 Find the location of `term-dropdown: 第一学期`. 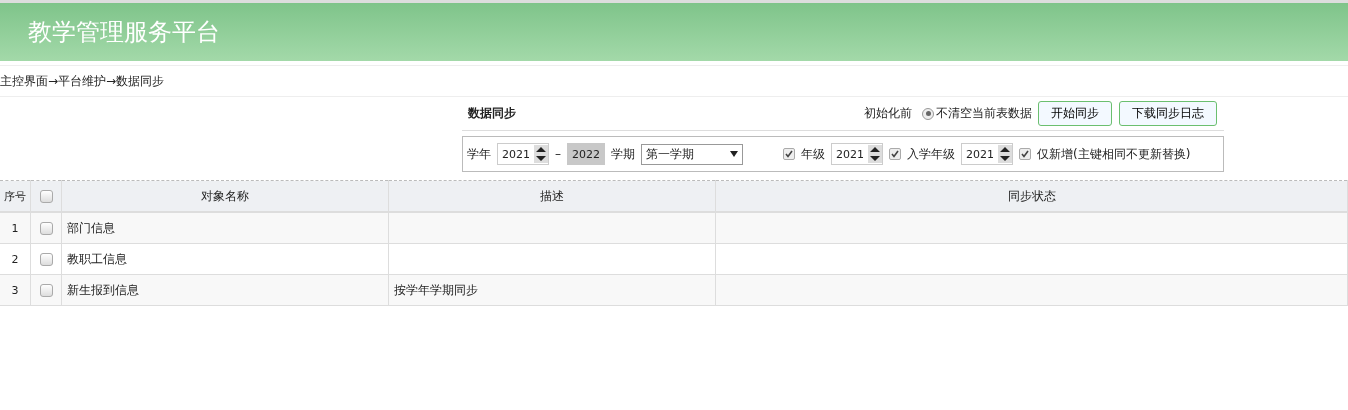

term-dropdown: 第一学期 is located at coordinates (692, 154).